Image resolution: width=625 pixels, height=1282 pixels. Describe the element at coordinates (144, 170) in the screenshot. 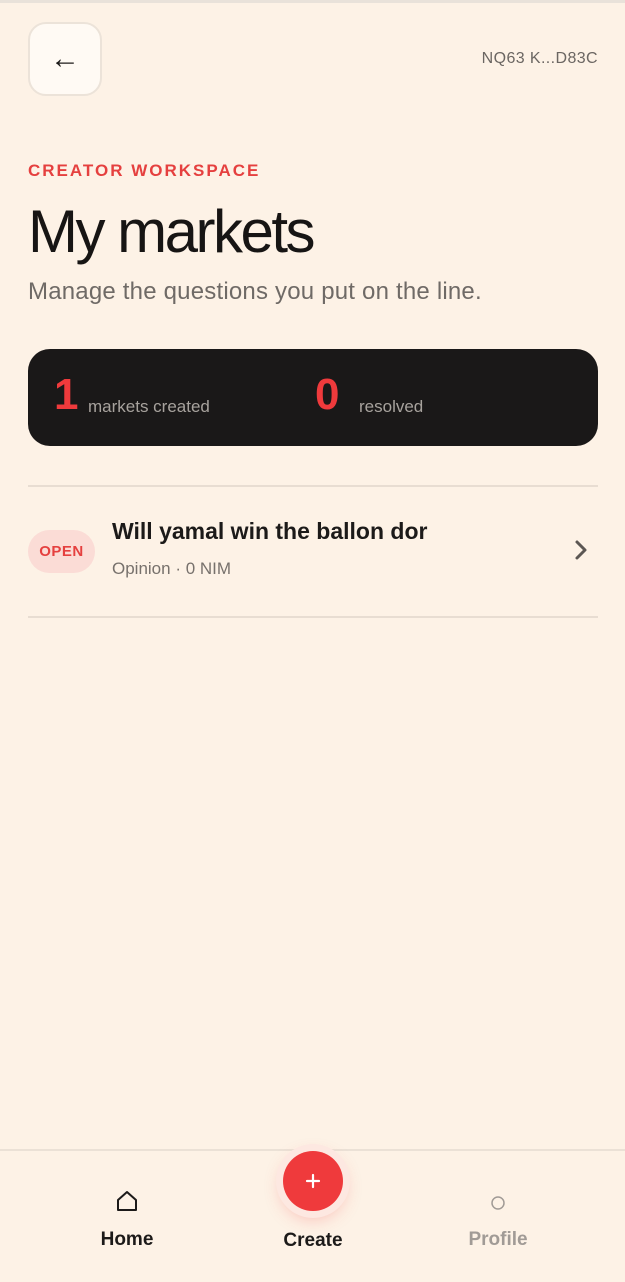

I see `section-eyebrow: CREATOR WORKSPACE` at that location.